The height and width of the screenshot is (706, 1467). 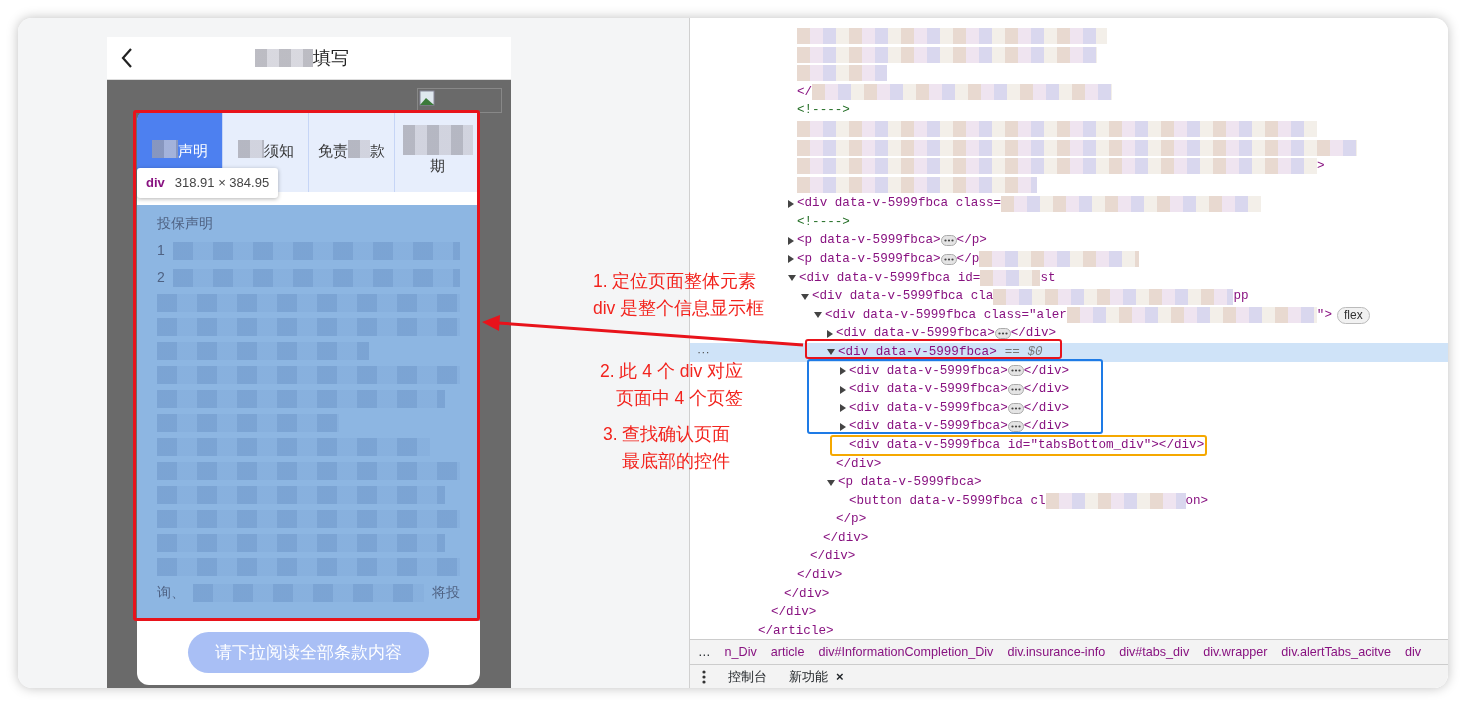 I want to click on breadcrumb-item: div#InformationCompletion_Div, so click(x=906, y=652).